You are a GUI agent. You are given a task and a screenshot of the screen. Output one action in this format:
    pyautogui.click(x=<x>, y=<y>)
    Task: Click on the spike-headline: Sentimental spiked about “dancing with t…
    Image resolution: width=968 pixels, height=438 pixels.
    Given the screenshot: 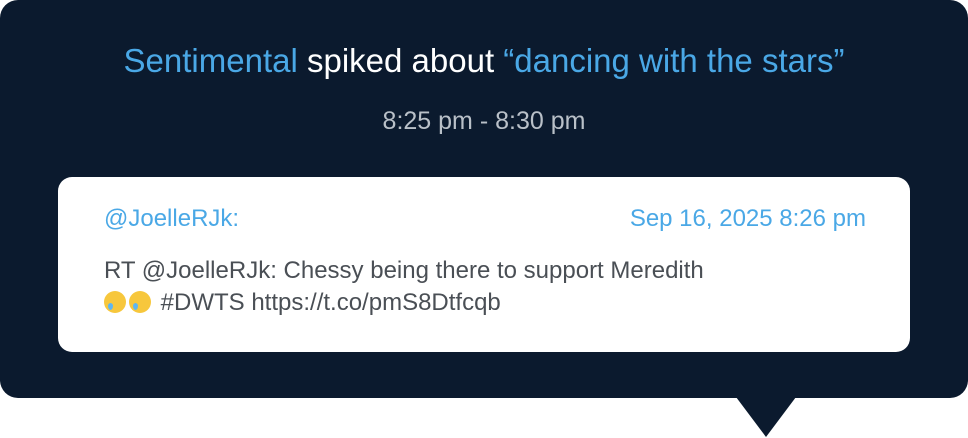 What is the action you would take?
    pyautogui.click(x=484, y=61)
    